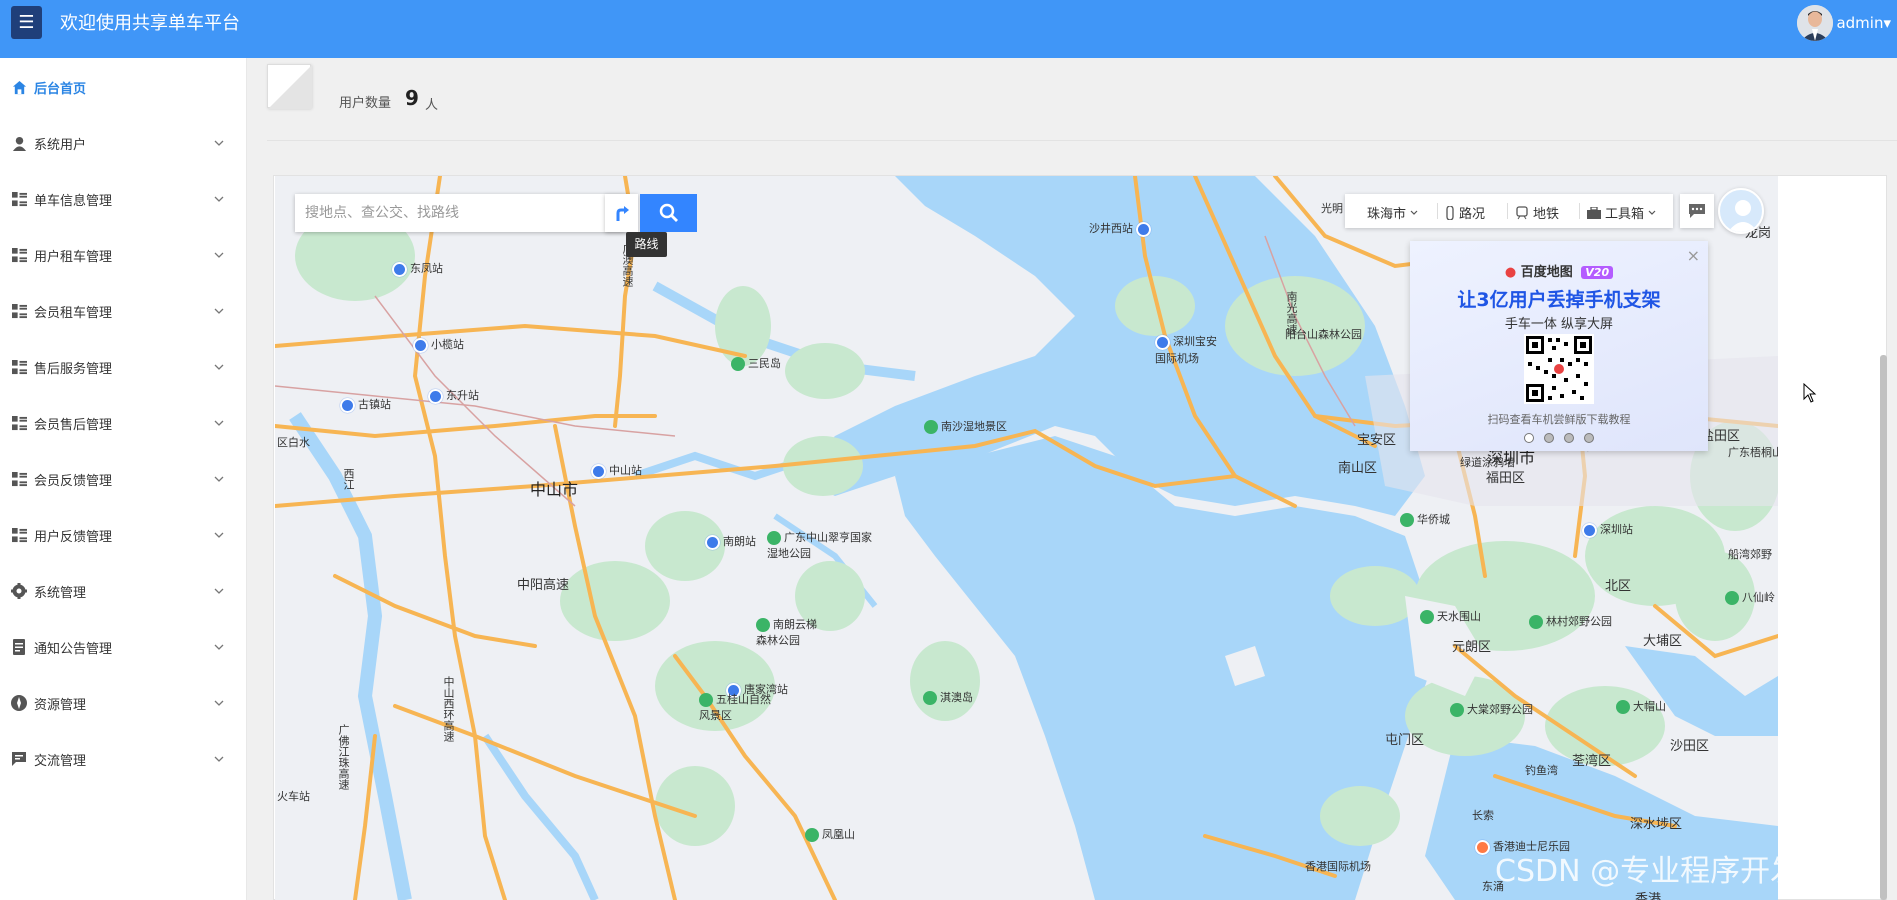 This screenshot has height=900, width=1897. I want to click on sidebar-item-member-after-sales: 会员售后管理, so click(123, 423).